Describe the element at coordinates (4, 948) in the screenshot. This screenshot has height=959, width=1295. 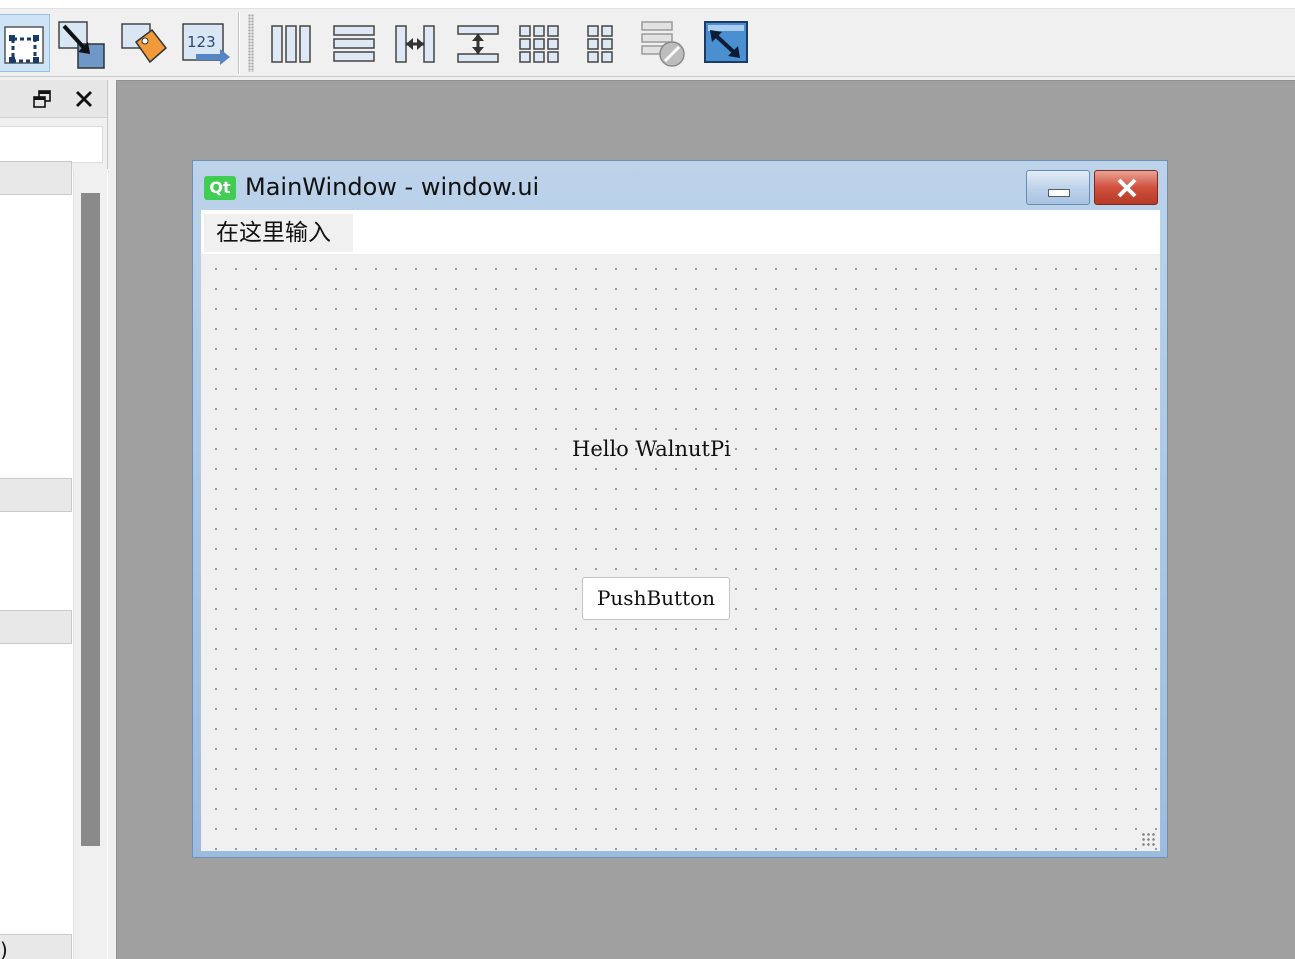
I see `widget-category-label: )` at that location.